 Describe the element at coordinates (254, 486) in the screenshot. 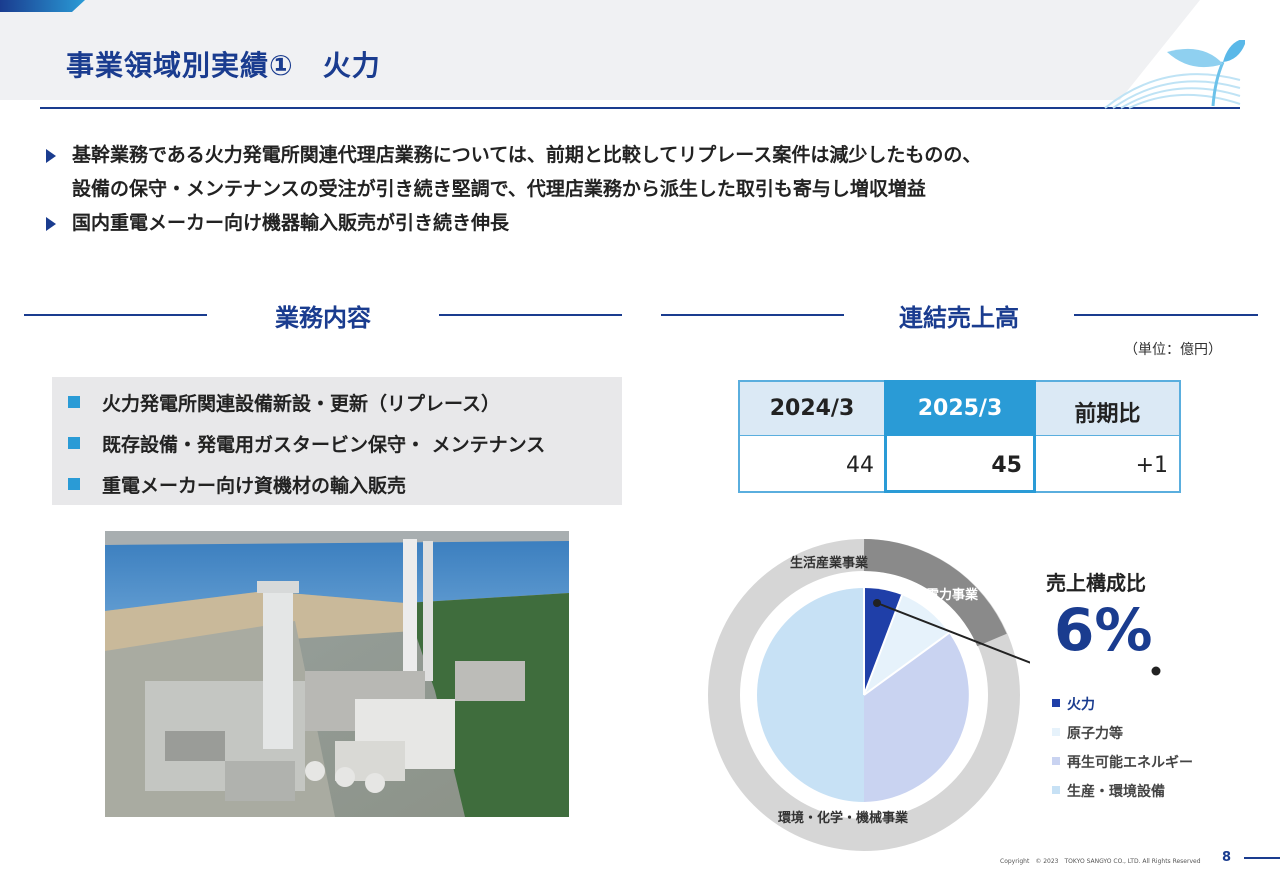

I see `business-item-text: 重電メーカー向け資機材の輸入販売` at that location.